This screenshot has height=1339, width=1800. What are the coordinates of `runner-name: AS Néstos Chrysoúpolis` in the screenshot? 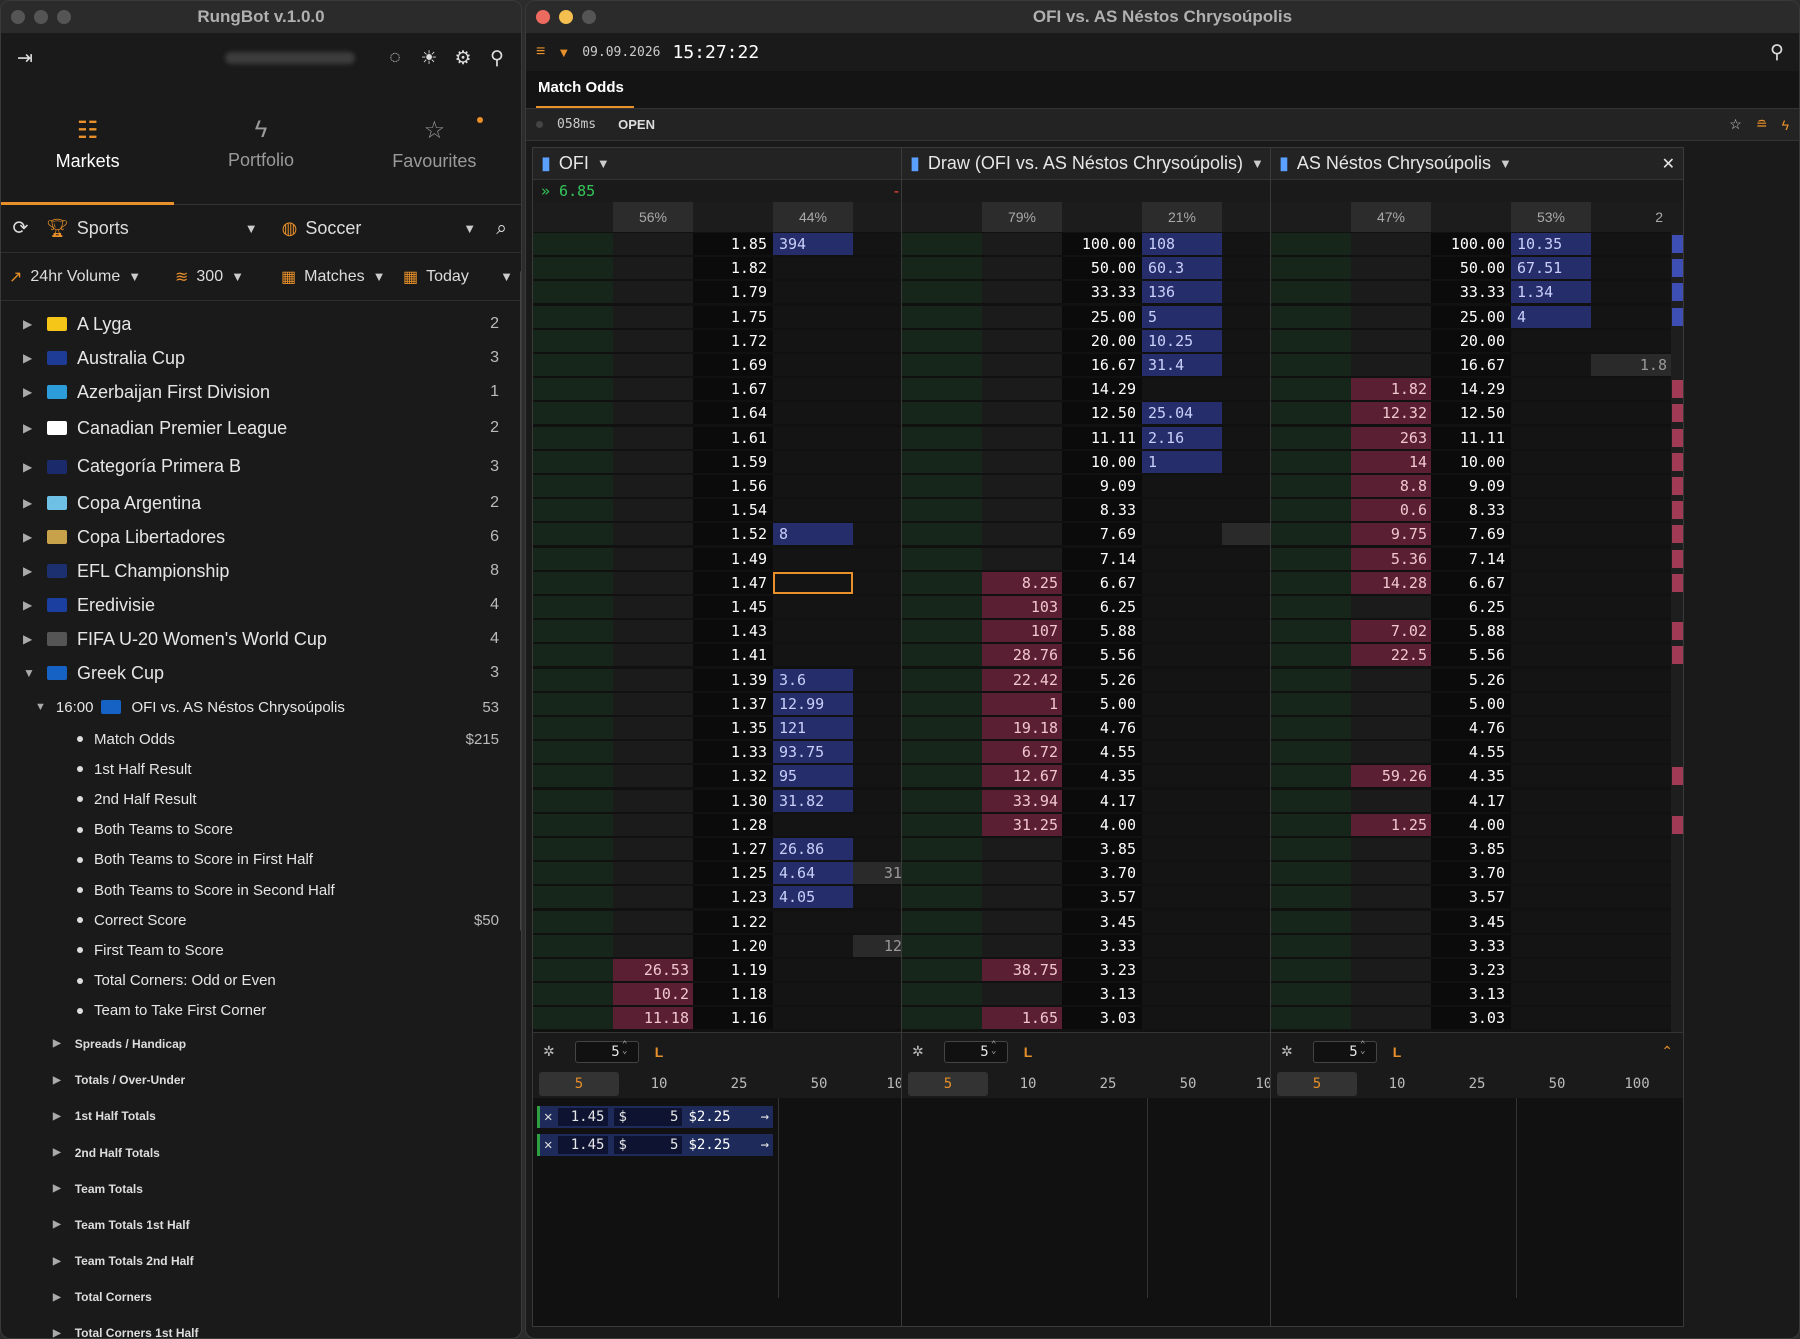 It's located at (1394, 163).